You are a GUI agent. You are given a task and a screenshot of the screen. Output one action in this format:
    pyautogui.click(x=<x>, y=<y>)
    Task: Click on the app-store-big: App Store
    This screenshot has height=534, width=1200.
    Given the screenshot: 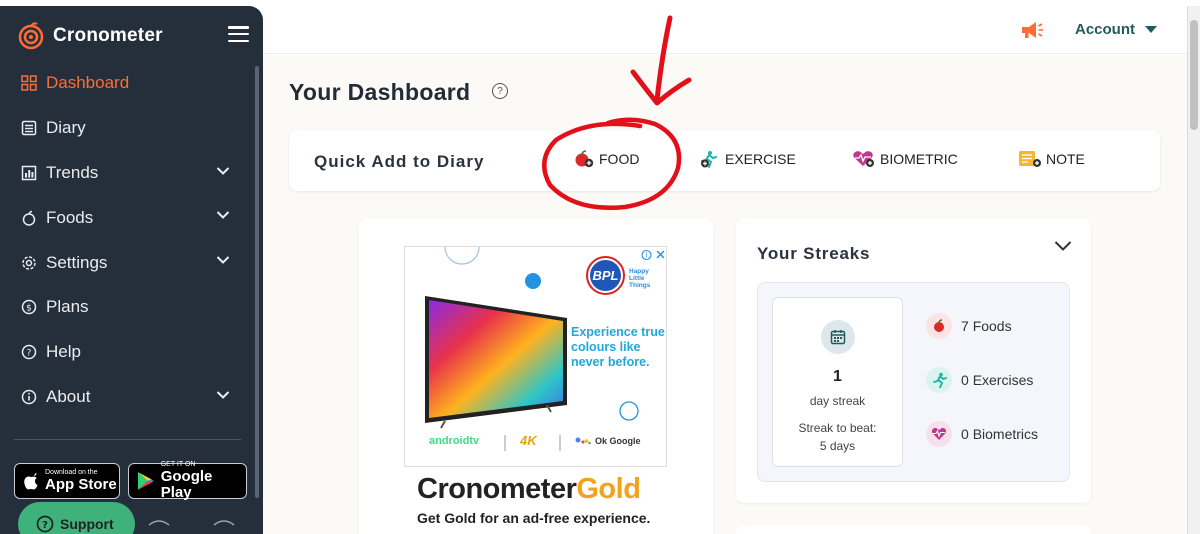 What is the action you would take?
    pyautogui.click(x=81, y=484)
    